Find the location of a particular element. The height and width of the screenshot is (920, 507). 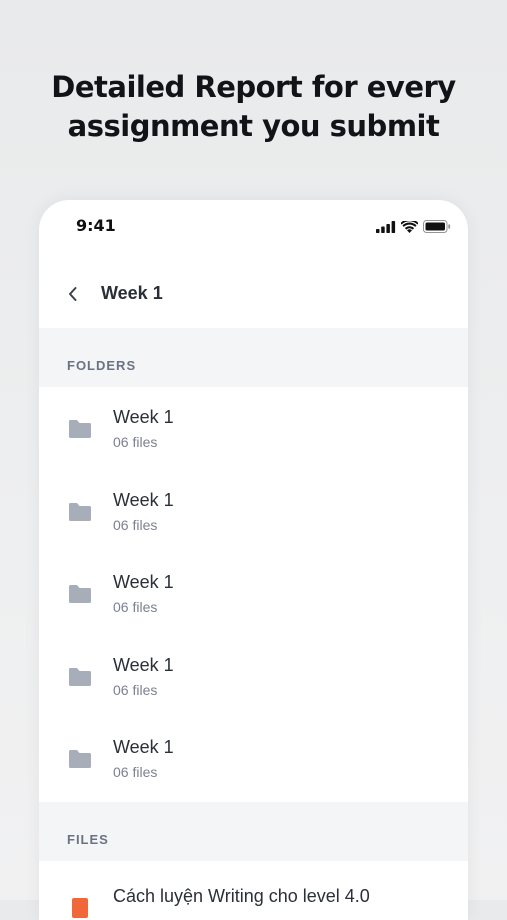

file-name: Cách luyện Writing cho level 4.0 is located at coordinates (241, 896).